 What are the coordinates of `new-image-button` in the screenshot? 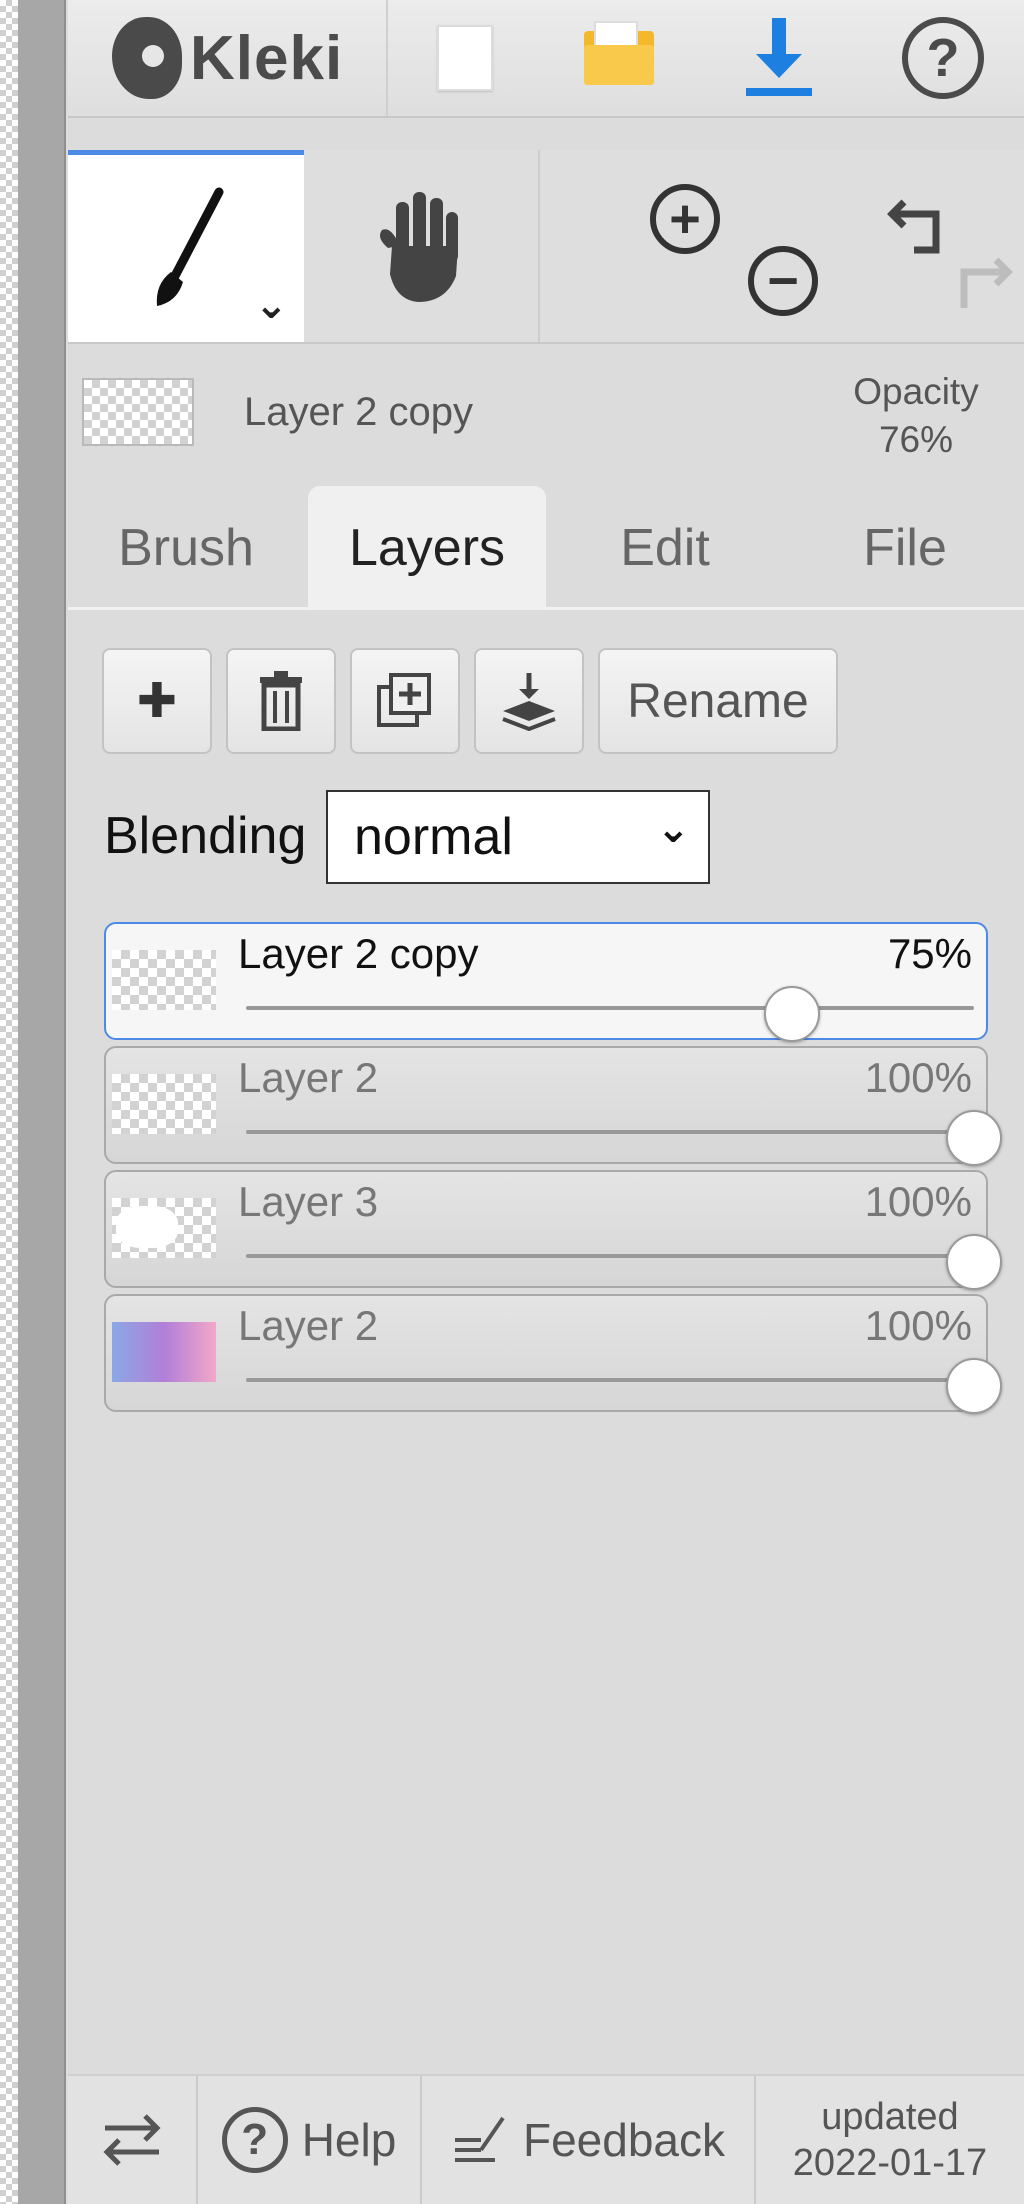 It's located at (465, 58).